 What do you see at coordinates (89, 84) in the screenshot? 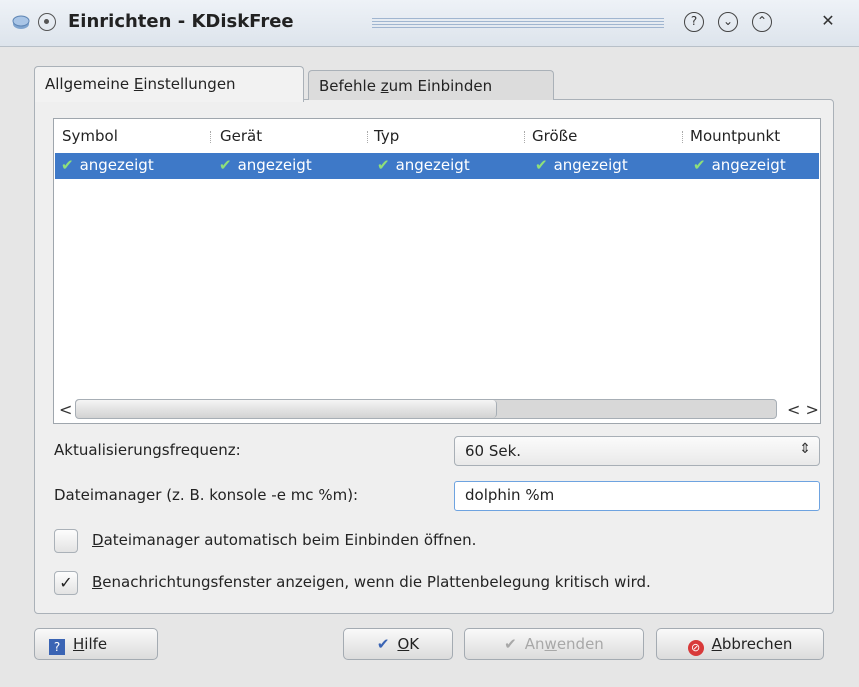
I see `tab-label: Allgemeine` at bounding box center [89, 84].